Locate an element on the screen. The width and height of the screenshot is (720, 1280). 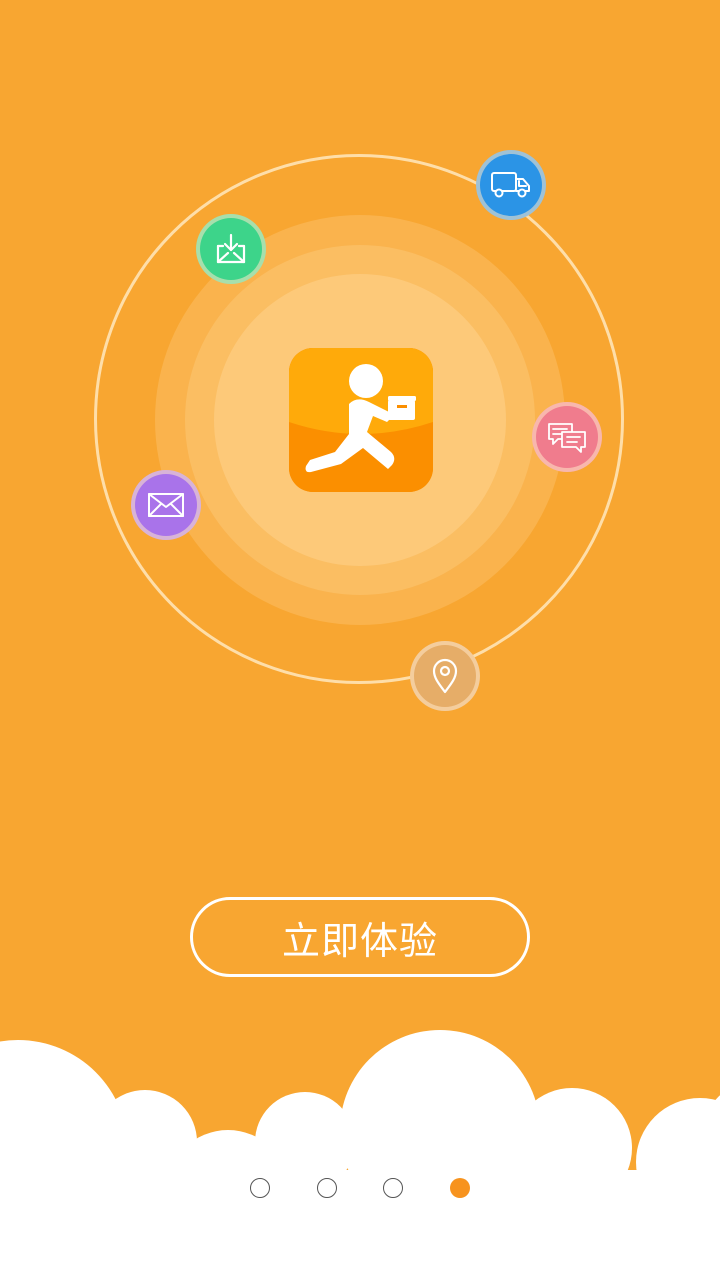
chat-icon is located at coordinates (567, 437).